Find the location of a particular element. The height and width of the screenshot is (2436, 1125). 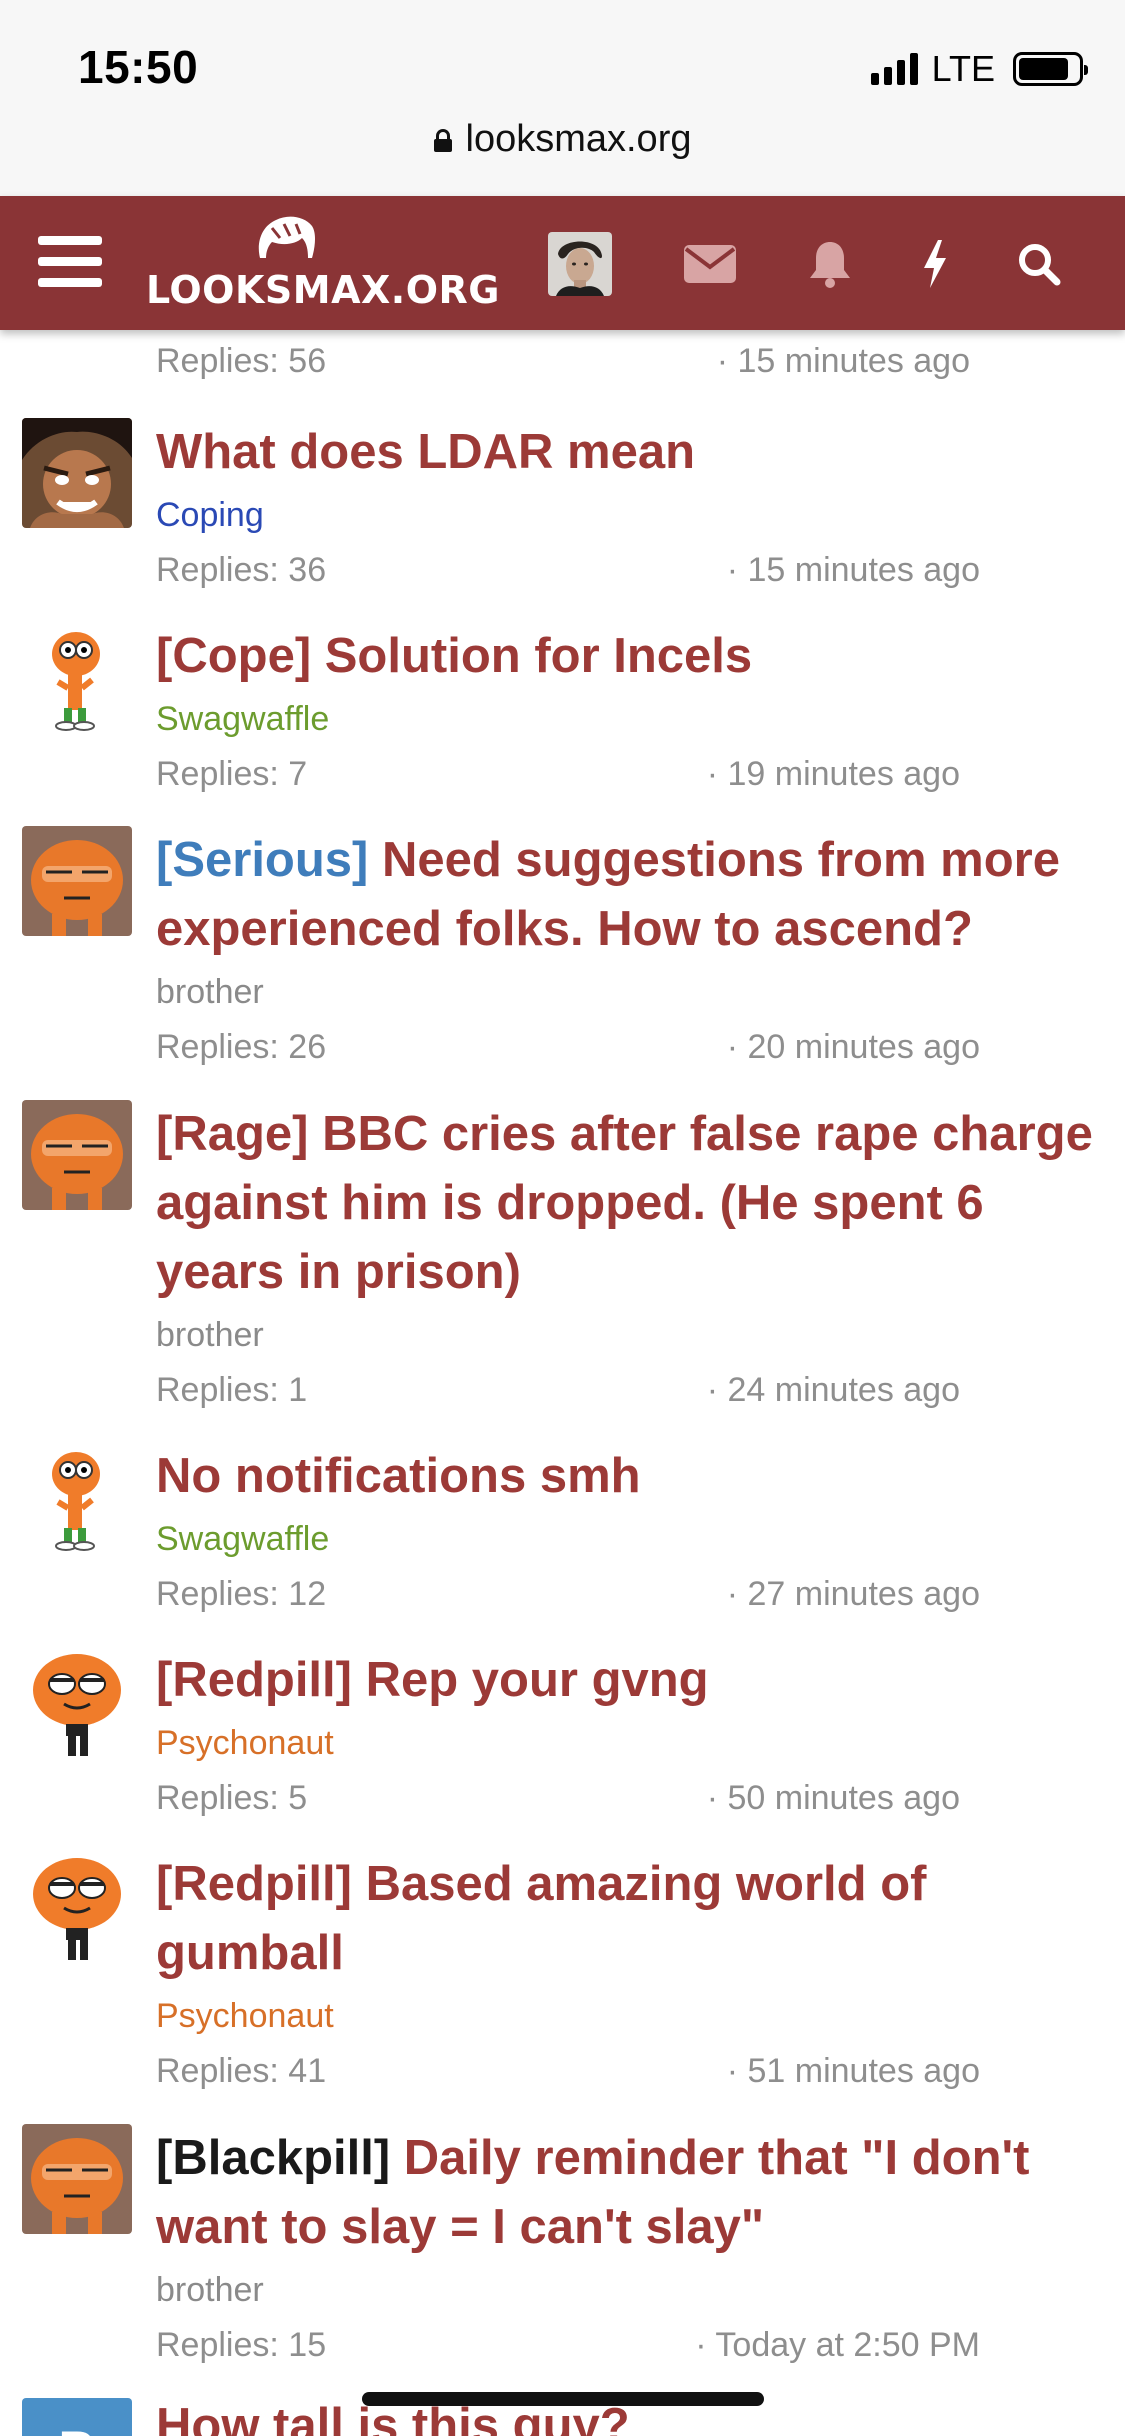

menu-icon is located at coordinates (70, 262).